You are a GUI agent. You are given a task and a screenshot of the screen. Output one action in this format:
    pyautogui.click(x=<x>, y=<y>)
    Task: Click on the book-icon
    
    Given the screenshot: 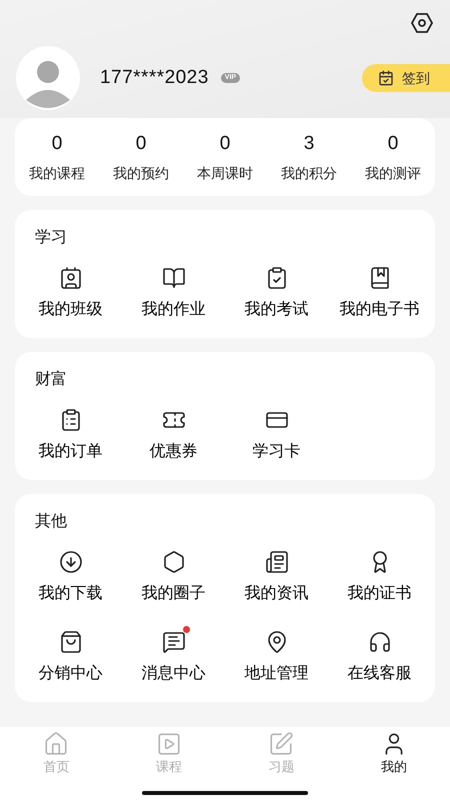 What is the action you would take?
    pyautogui.click(x=174, y=278)
    